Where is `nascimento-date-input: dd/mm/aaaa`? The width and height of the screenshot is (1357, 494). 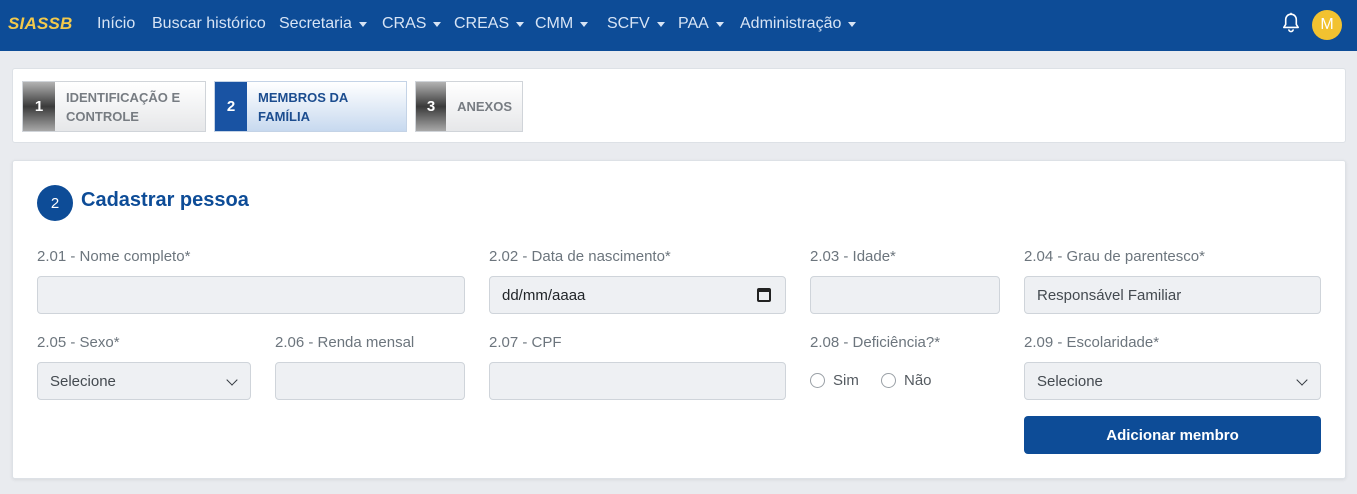
nascimento-date-input: dd/mm/aaaa is located at coordinates (637, 295).